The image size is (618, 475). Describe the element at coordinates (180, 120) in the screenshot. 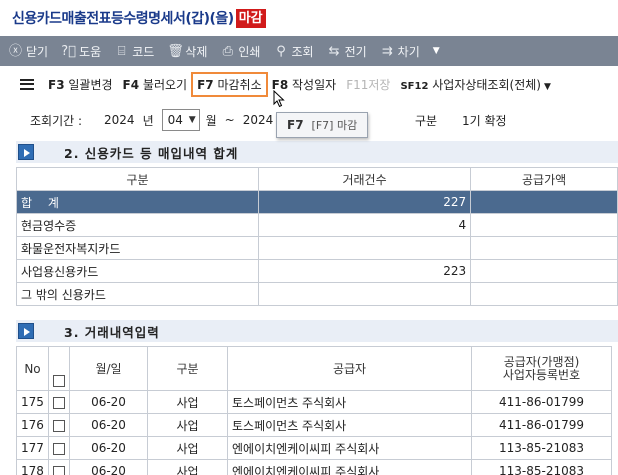

I see `month-select: 04 ▼` at that location.